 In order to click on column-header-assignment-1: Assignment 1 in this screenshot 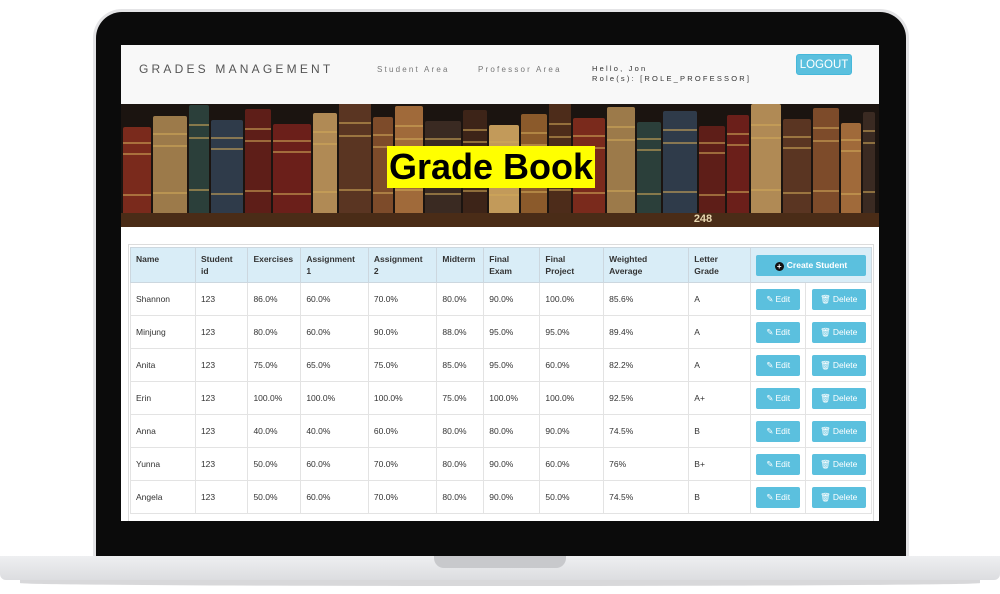, I will do `click(334, 265)`.